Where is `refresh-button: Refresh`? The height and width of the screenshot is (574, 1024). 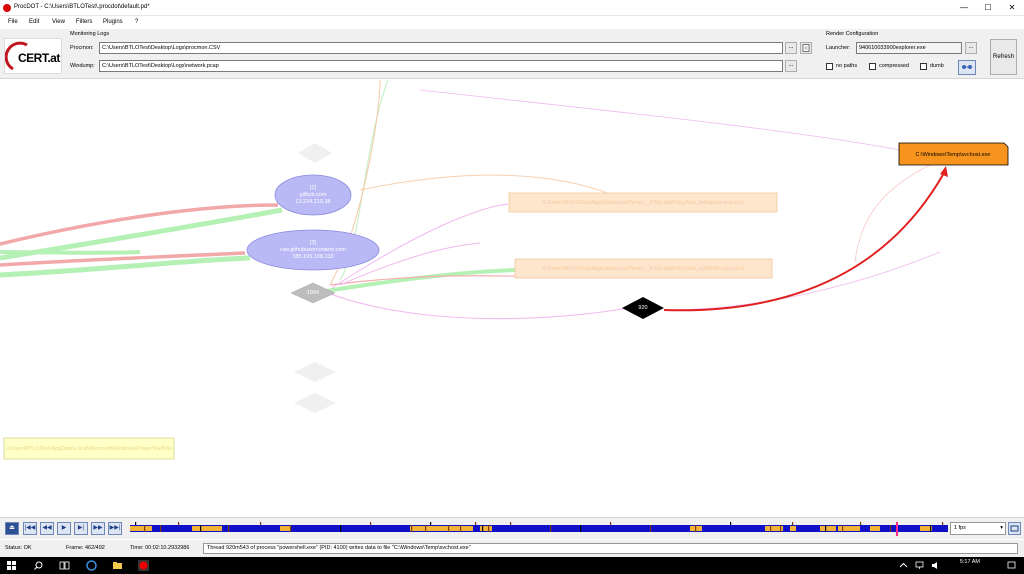 refresh-button: Refresh is located at coordinates (1003, 57).